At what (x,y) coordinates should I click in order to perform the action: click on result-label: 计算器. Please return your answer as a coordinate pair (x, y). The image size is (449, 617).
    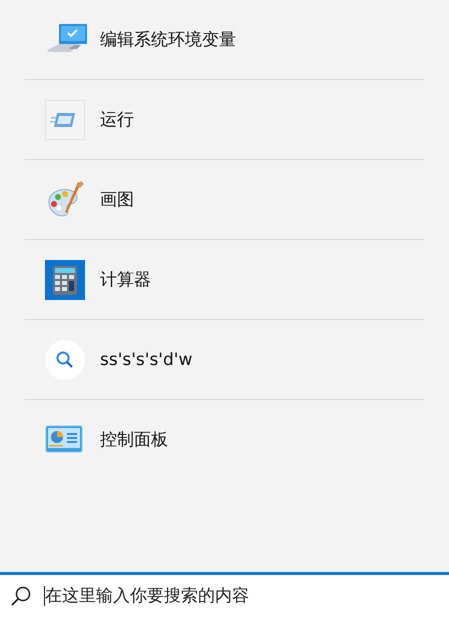
    Looking at the image, I should click on (125, 280).